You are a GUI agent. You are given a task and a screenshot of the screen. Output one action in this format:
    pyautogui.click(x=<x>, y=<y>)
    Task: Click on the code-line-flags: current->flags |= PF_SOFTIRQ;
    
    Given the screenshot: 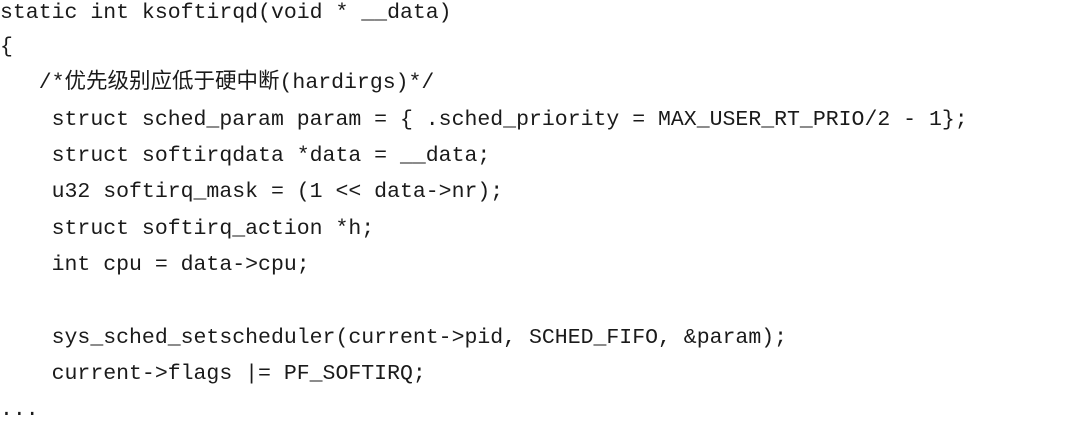 What is the action you would take?
    pyautogui.click(x=213, y=374)
    